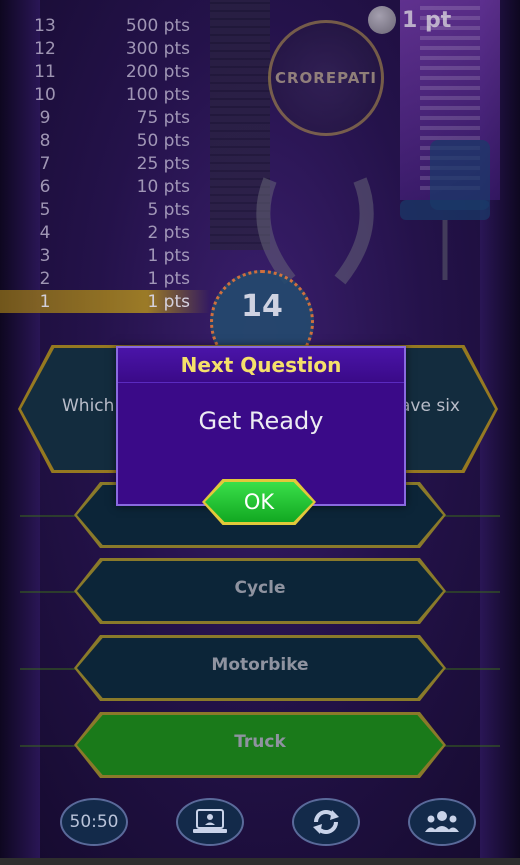  Describe the element at coordinates (260, 861) in the screenshot. I see `bottom-strip` at that location.